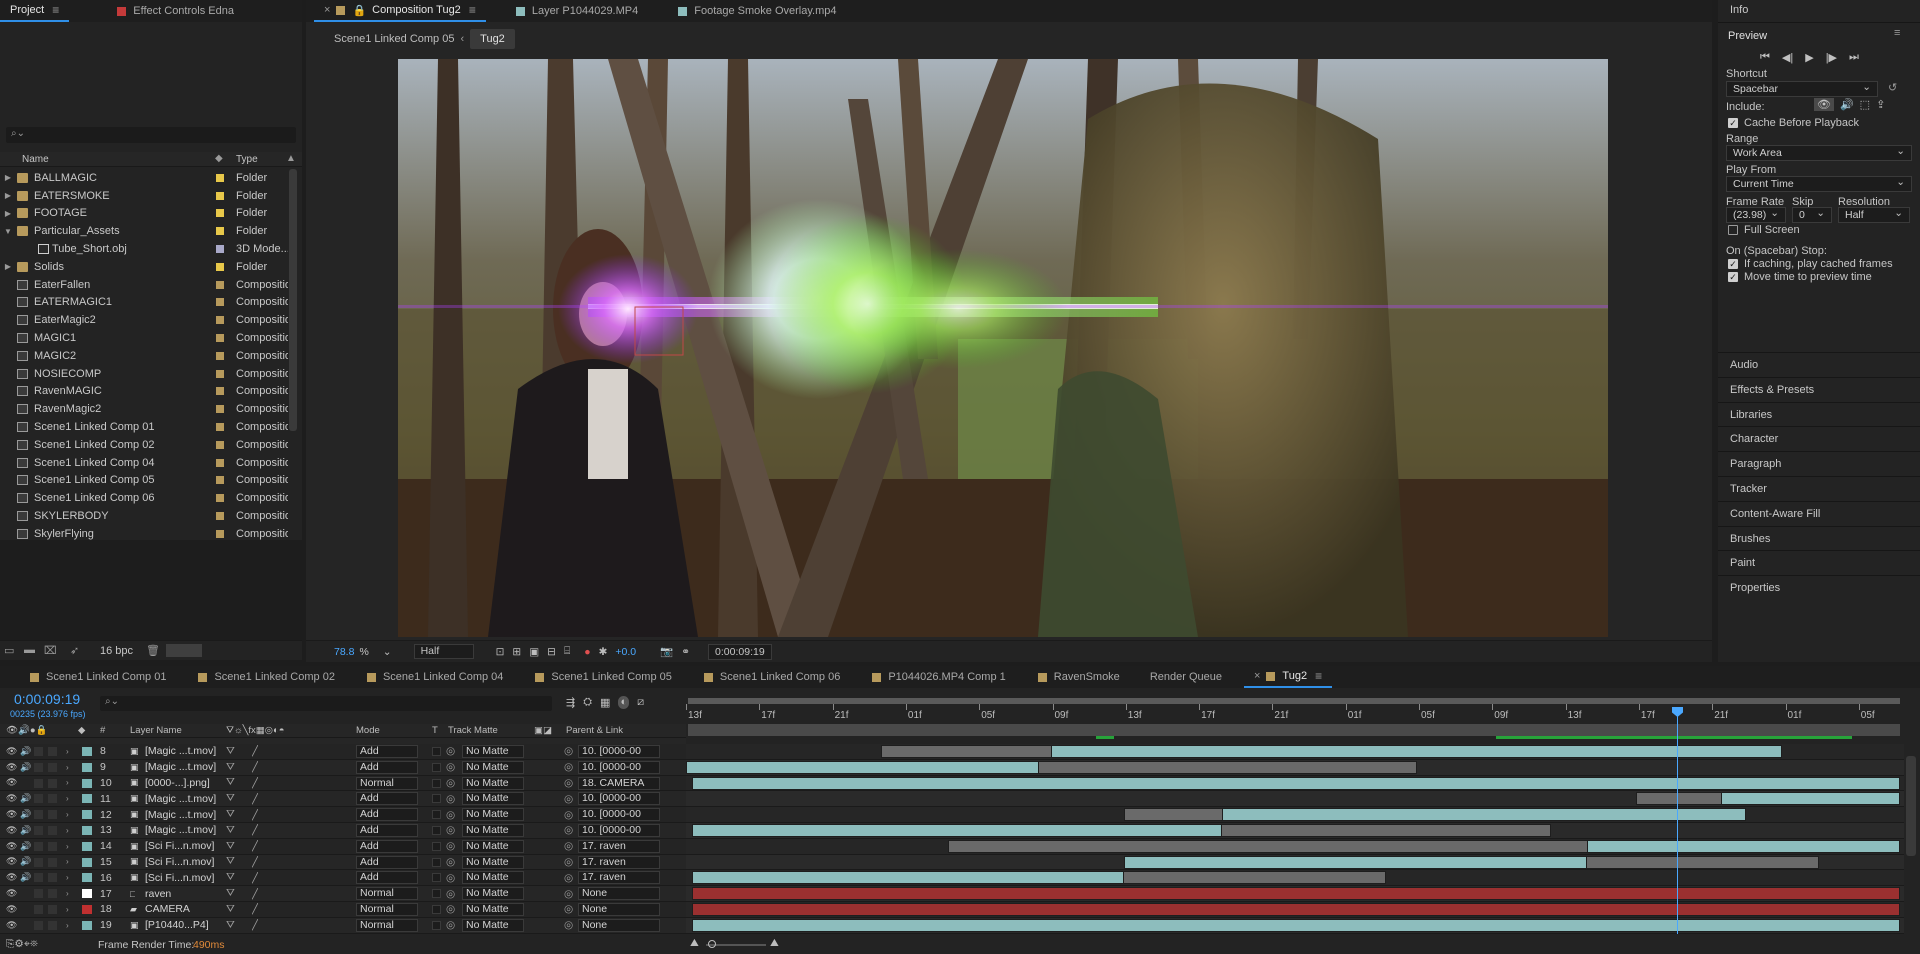 Image resolution: width=1920 pixels, height=954 pixels. I want to click on layer-name: CAMERA, so click(184, 909).